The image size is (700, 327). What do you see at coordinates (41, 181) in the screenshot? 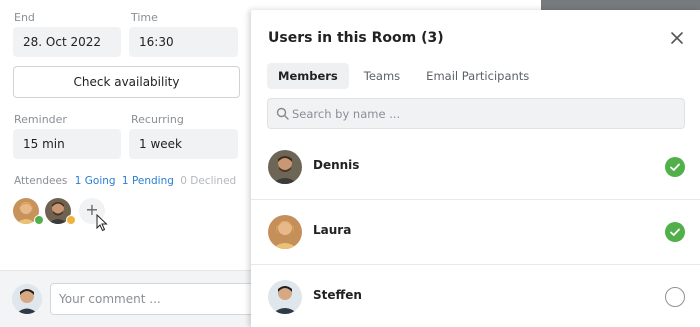
I see `attendees-label: Attendees` at bounding box center [41, 181].